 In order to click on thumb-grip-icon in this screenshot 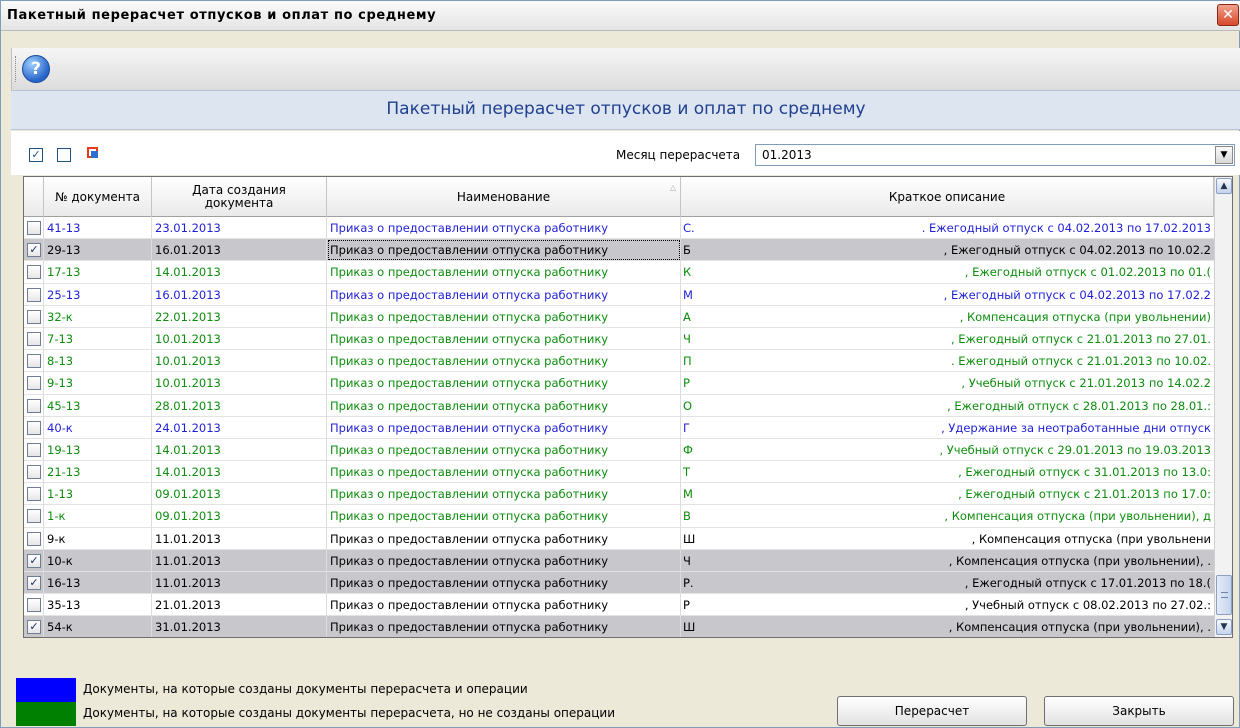, I will do `click(1224, 595)`.